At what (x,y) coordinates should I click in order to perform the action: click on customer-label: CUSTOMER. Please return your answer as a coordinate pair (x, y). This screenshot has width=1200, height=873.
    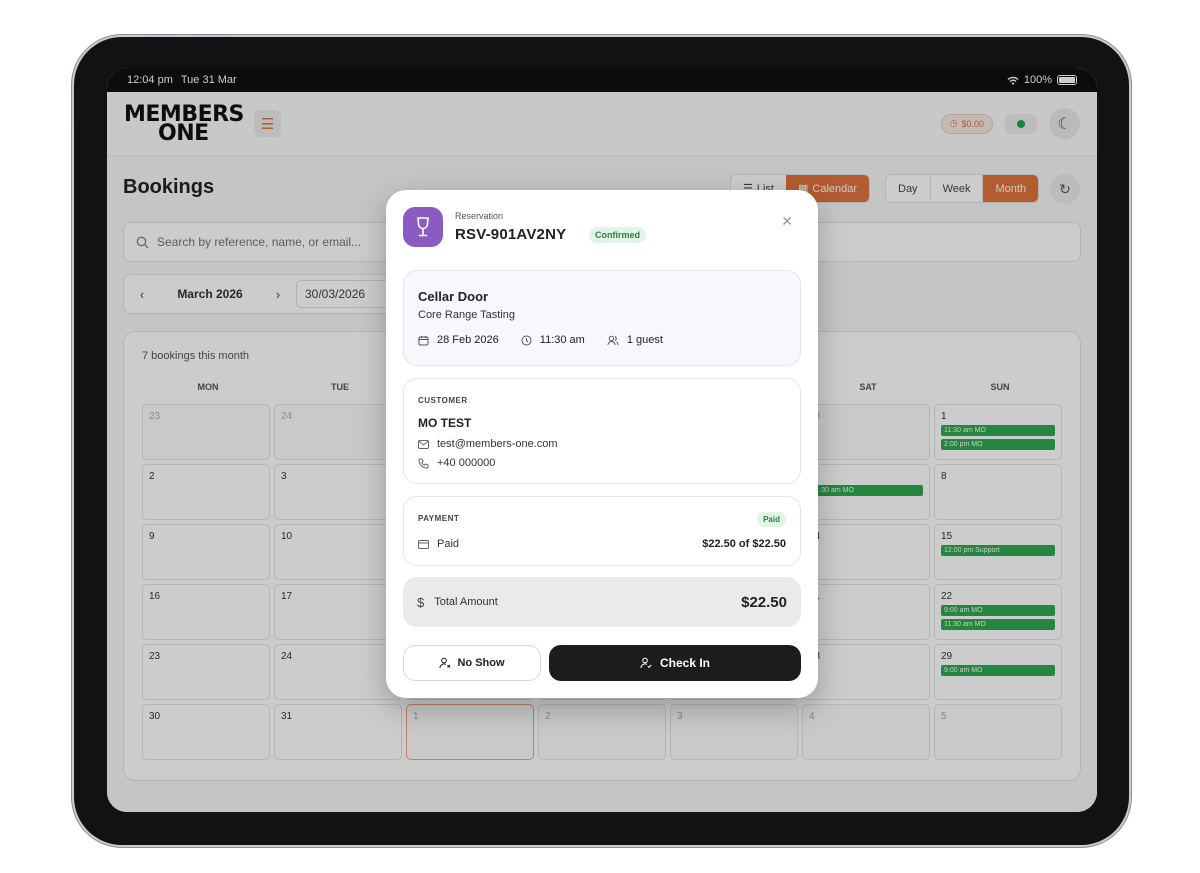
    Looking at the image, I should click on (443, 400).